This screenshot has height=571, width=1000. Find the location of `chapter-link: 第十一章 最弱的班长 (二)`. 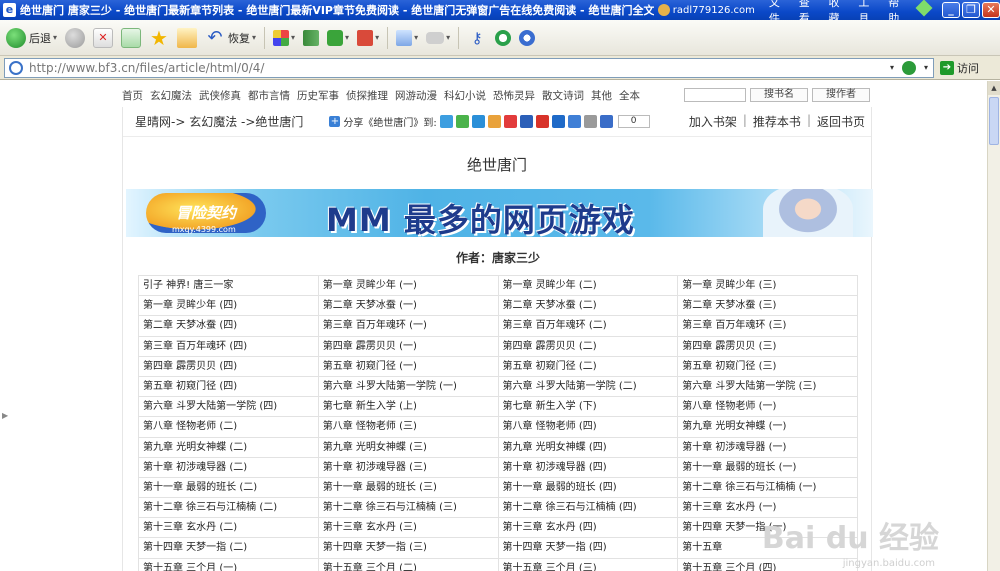

chapter-link: 第十一章 最弱的班长 (二) is located at coordinates (229, 488).